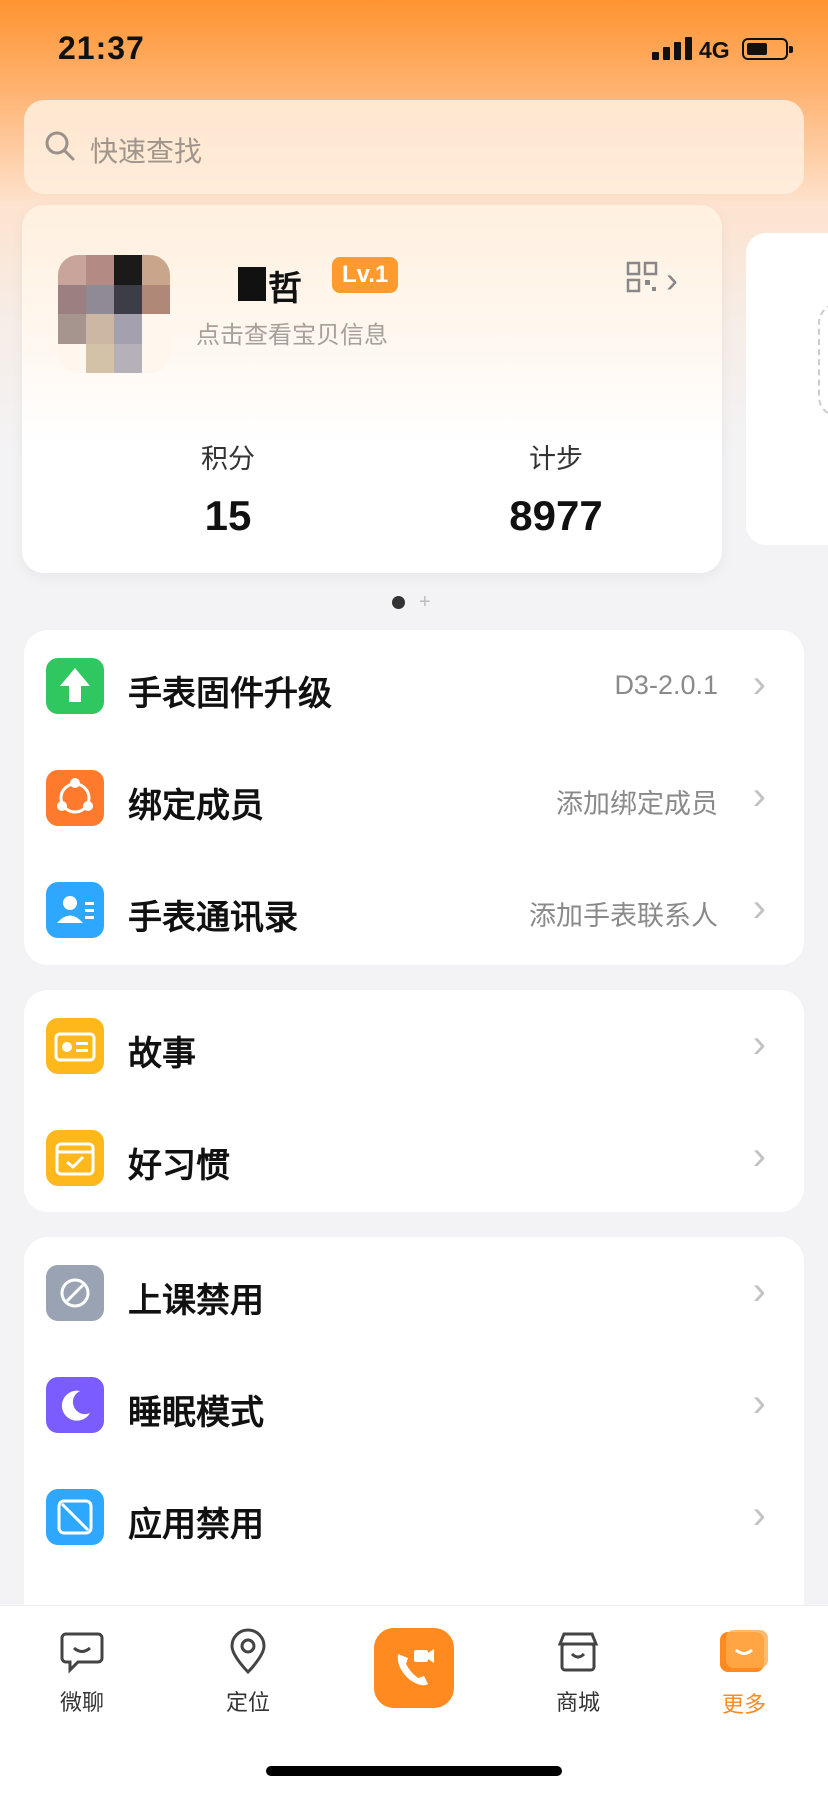 The width and height of the screenshot is (828, 1793). Describe the element at coordinates (247, 1702) in the screenshot. I see `tab-label: 定位` at that location.